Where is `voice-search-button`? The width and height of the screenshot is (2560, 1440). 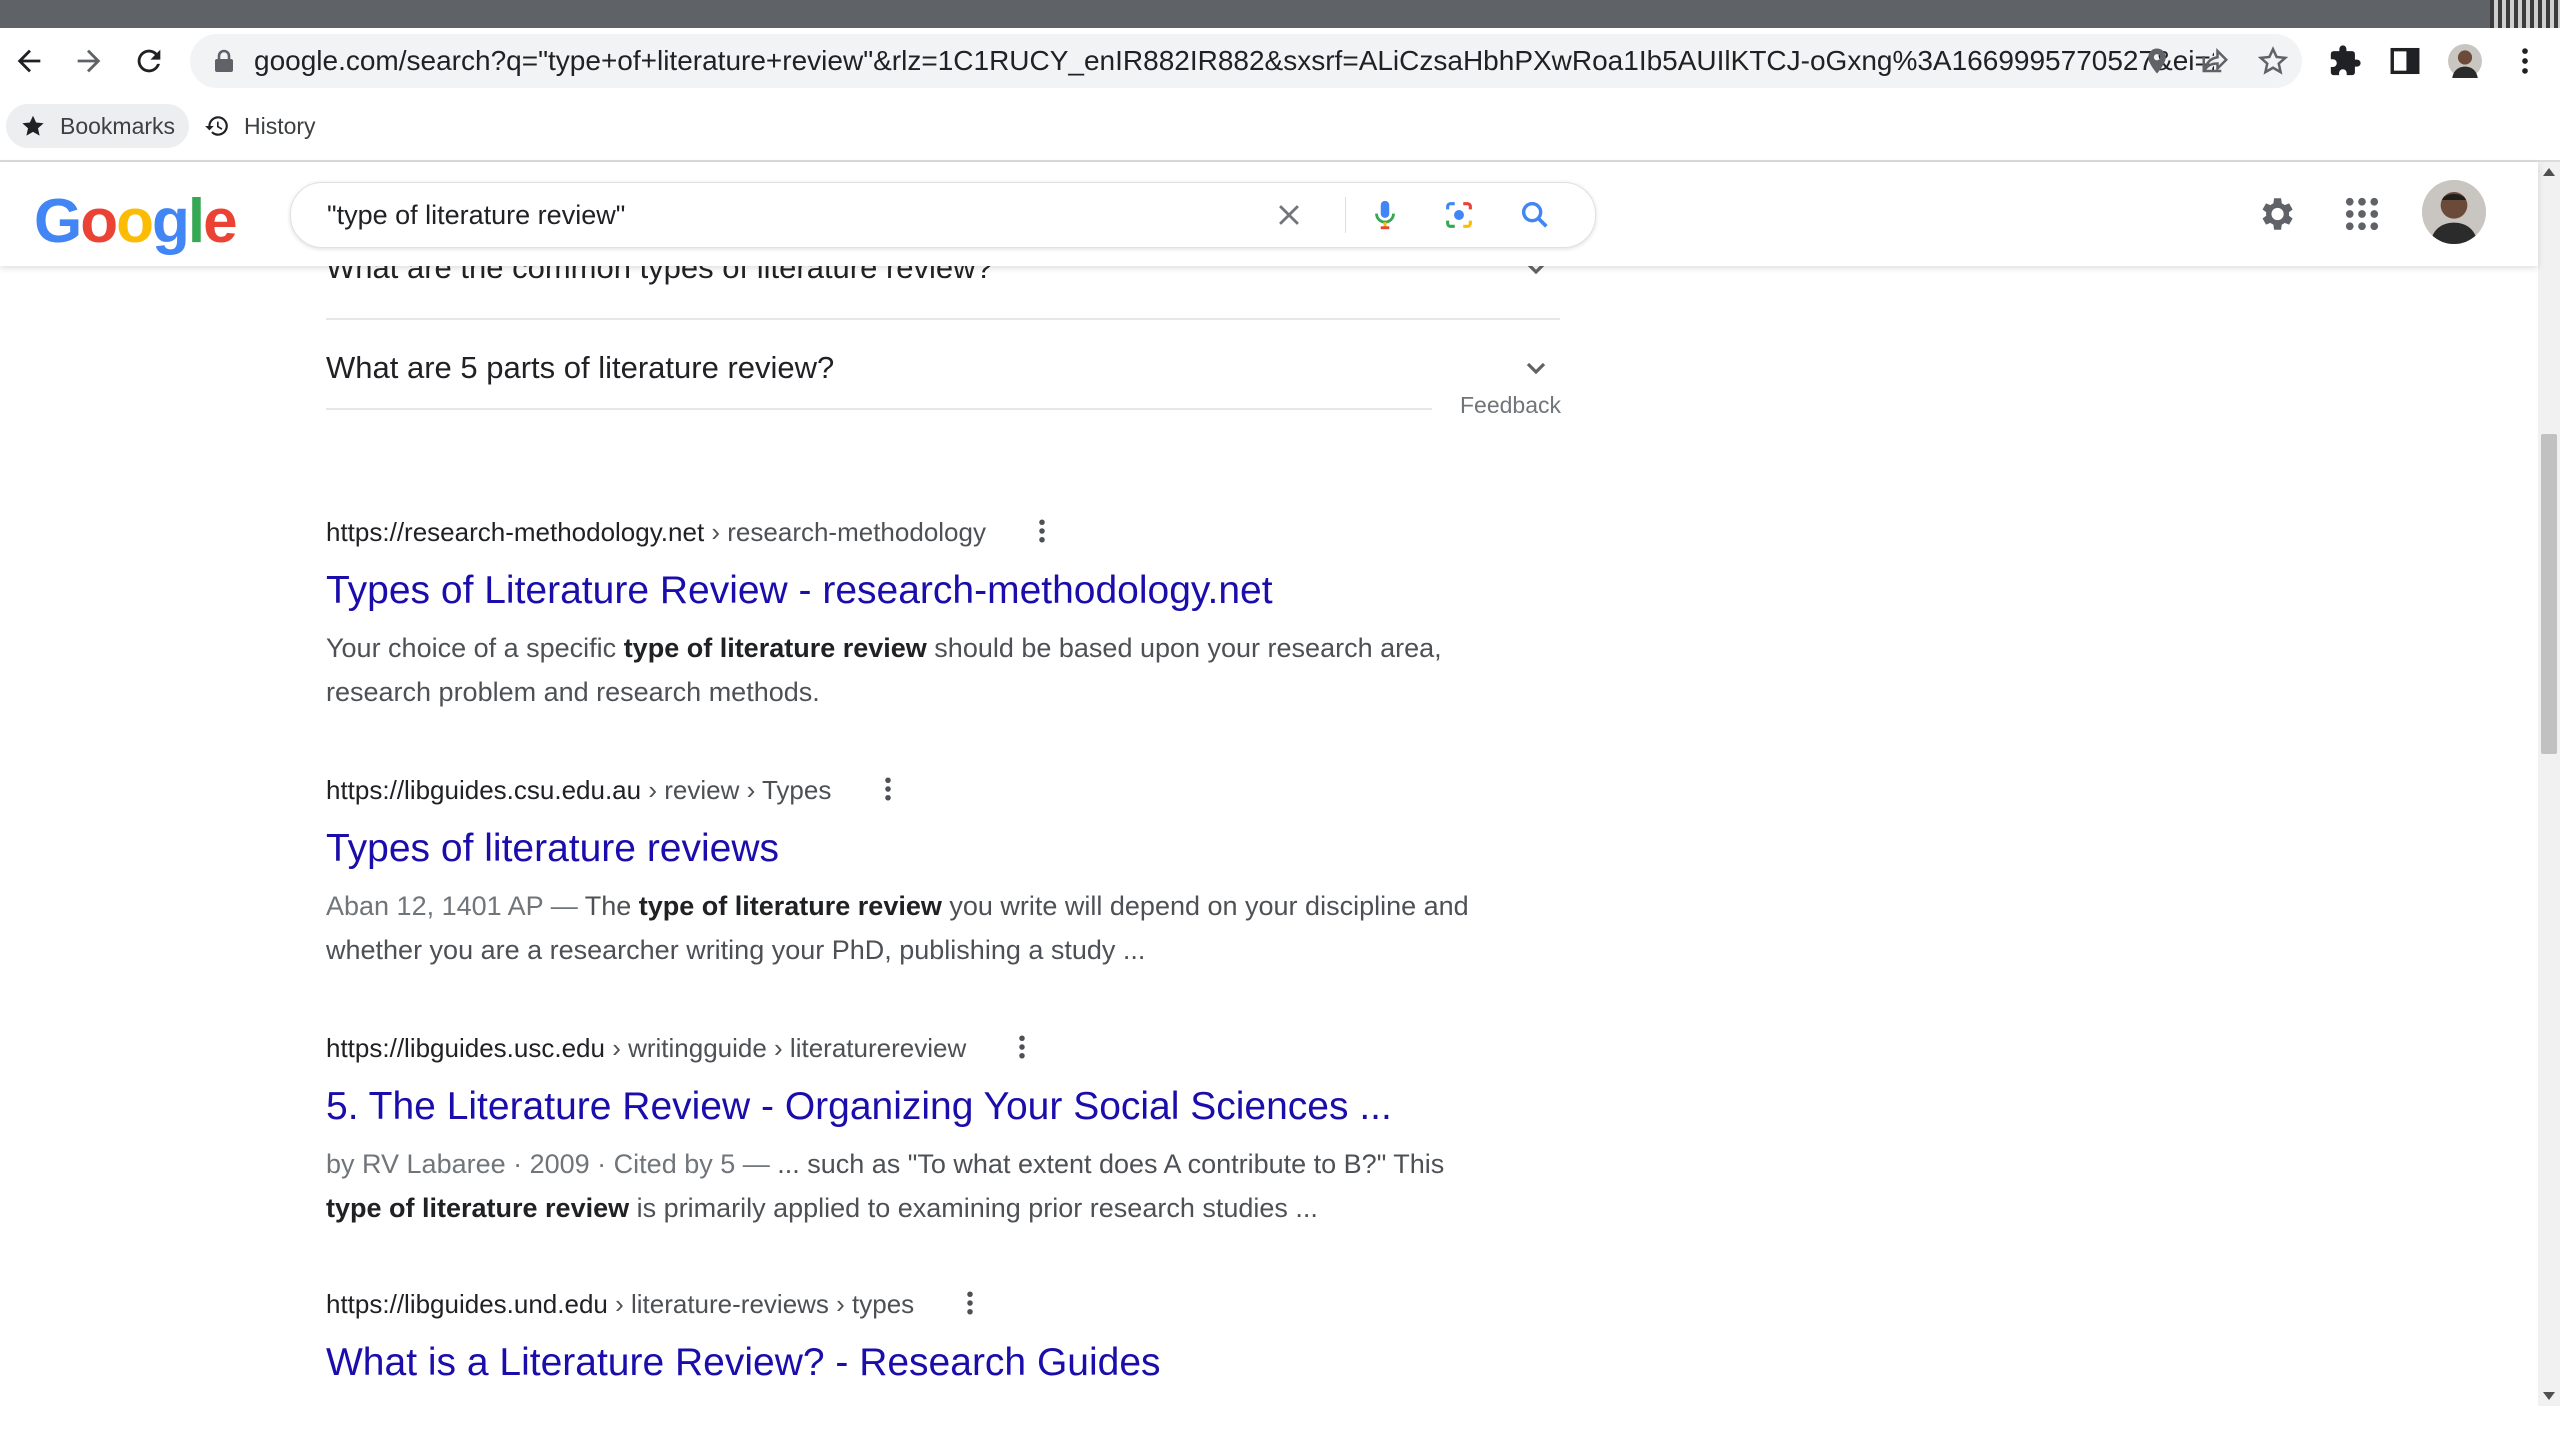
voice-search-button is located at coordinates (1385, 215).